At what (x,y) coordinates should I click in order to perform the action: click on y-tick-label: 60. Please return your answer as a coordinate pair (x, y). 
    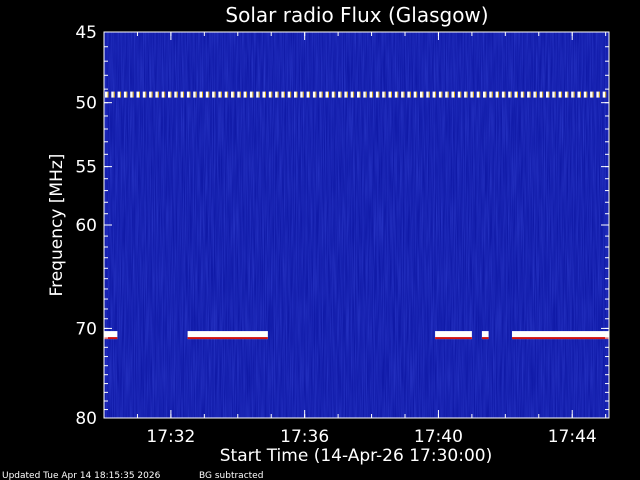
    Looking at the image, I should click on (86, 226).